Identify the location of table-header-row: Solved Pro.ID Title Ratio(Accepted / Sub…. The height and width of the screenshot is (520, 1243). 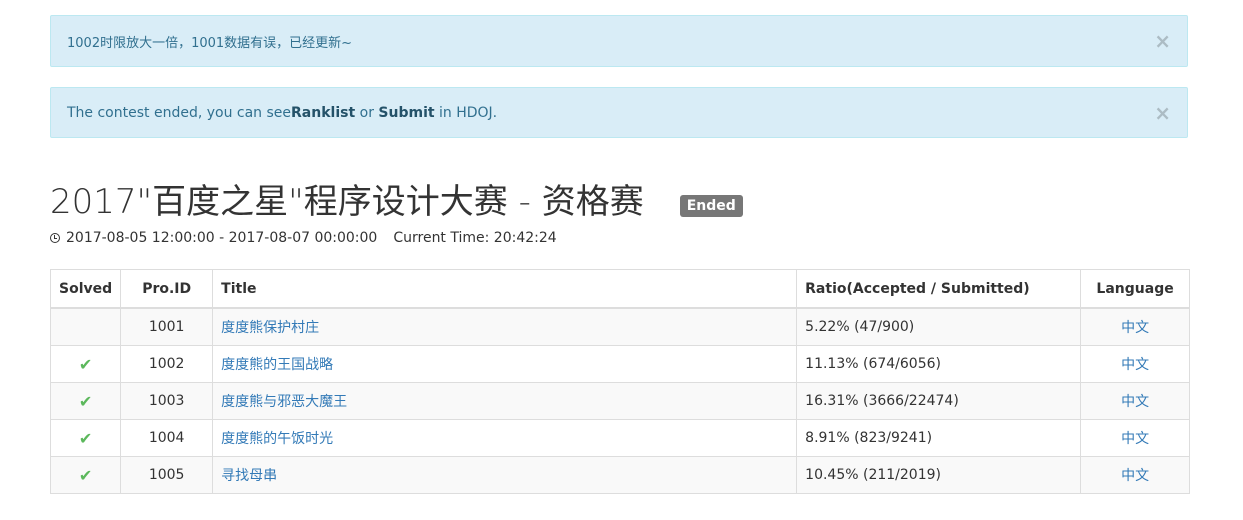
(619, 289).